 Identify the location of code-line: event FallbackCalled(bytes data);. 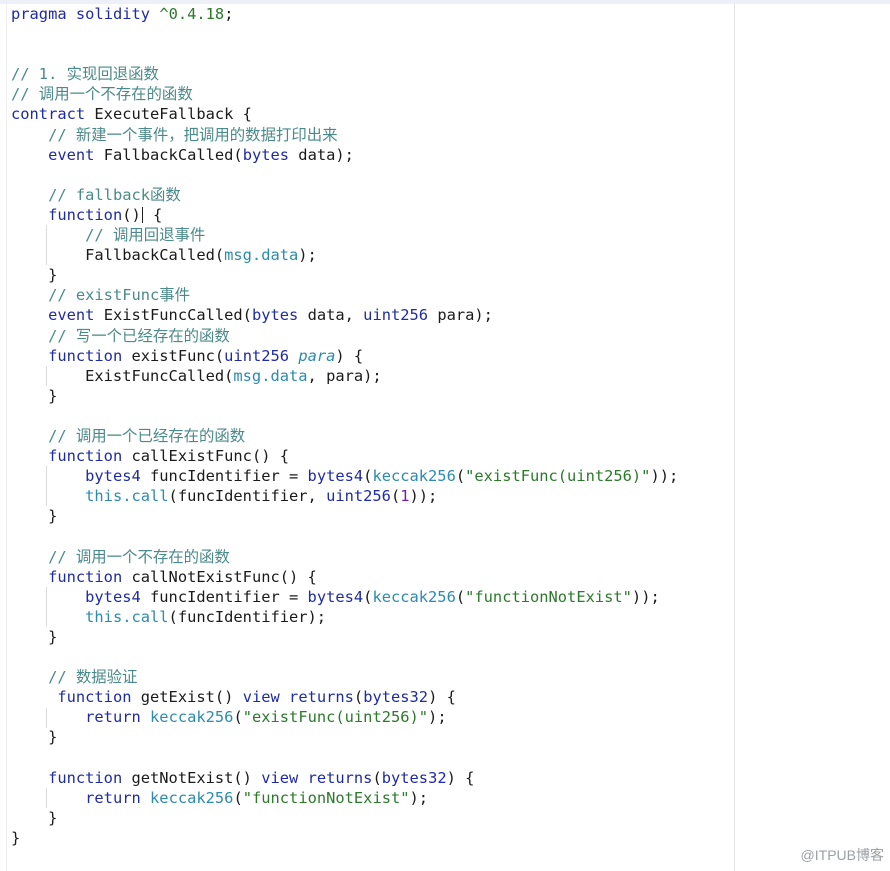
(450, 155).